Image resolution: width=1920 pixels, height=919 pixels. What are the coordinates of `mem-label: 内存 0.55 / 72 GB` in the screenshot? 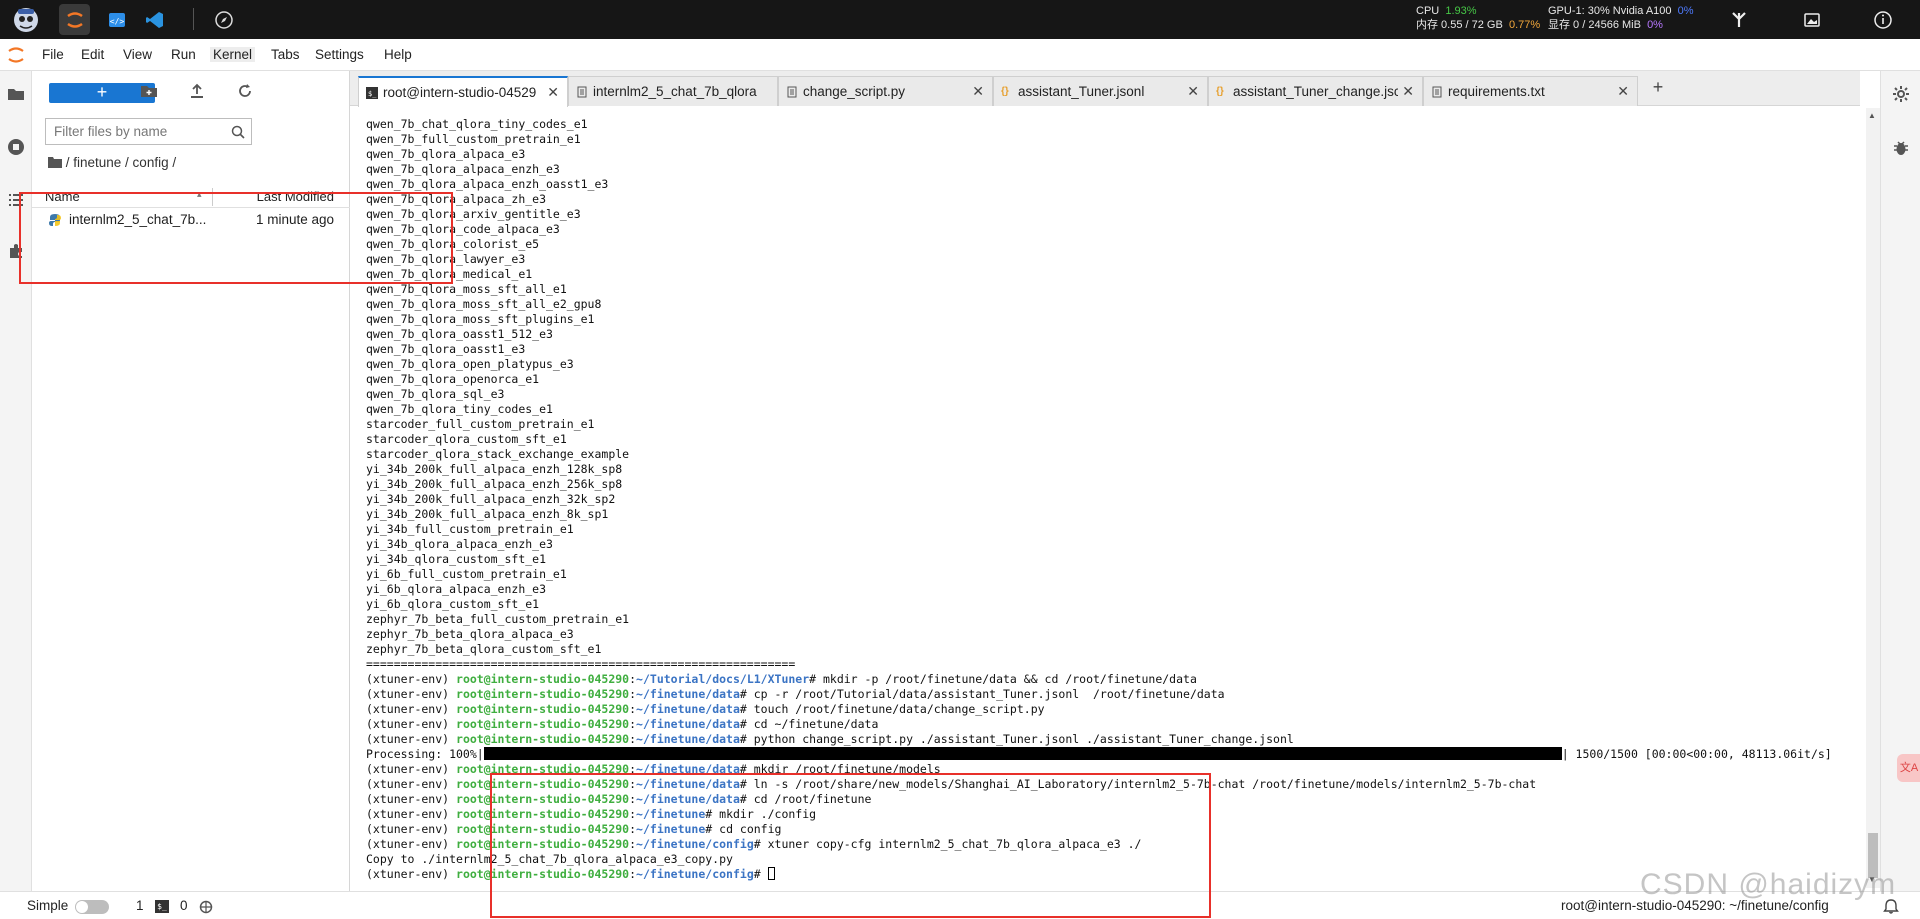 It's located at (1459, 25).